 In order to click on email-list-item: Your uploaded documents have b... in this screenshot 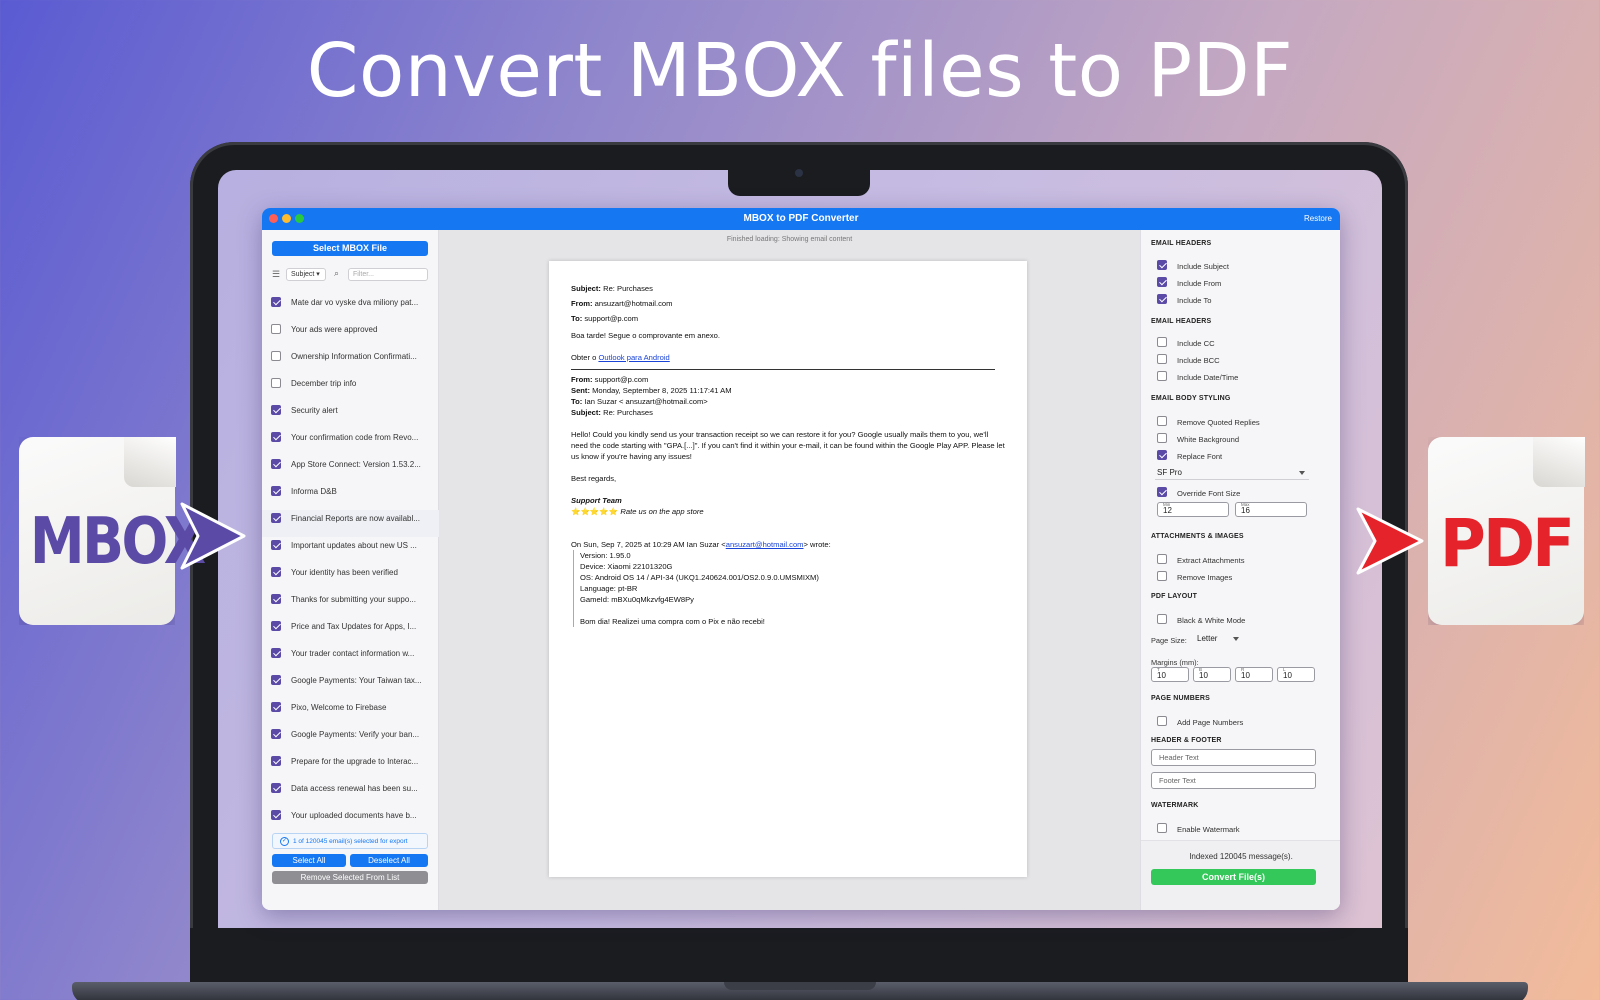, I will do `click(350, 820)`.